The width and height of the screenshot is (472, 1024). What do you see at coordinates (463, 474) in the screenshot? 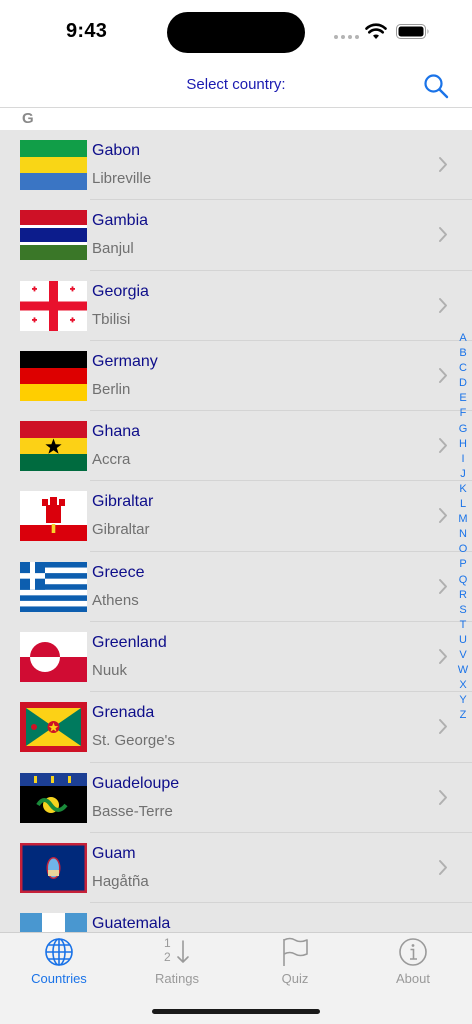
I see `index-letter: J` at bounding box center [463, 474].